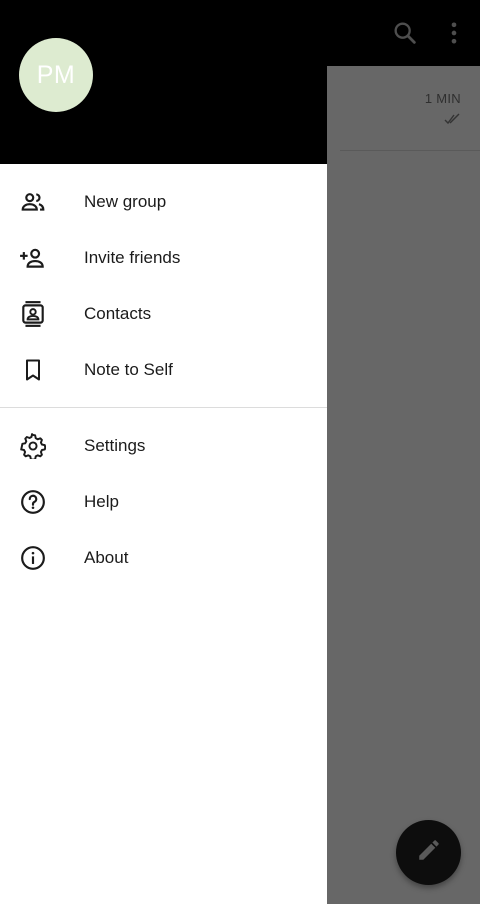  I want to click on menu-item-label: Contacts, so click(118, 313).